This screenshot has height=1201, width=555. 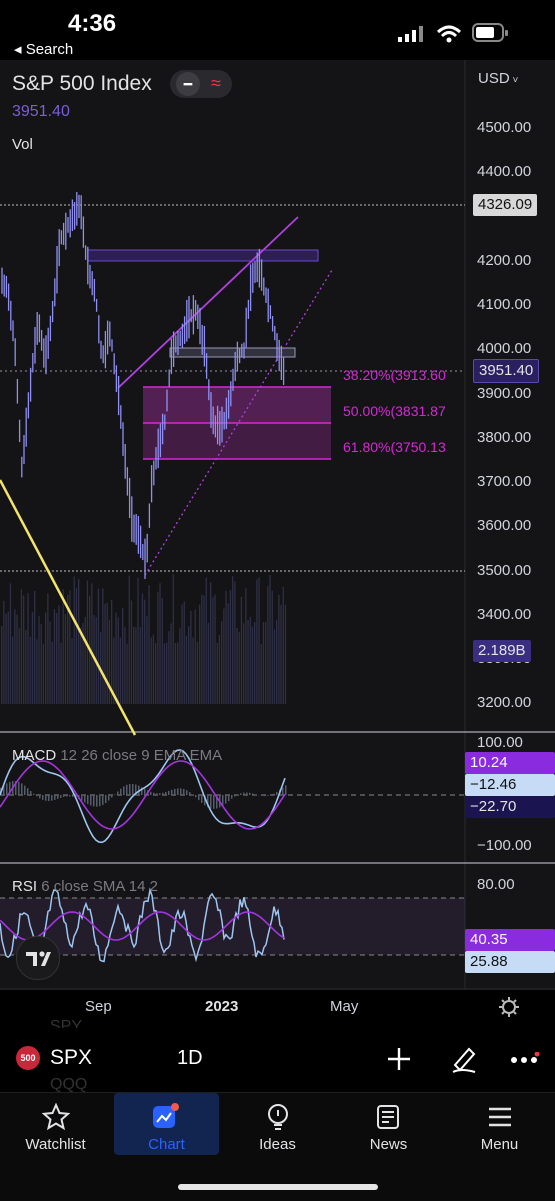 I want to click on minus-icon: ━, so click(x=188, y=84).